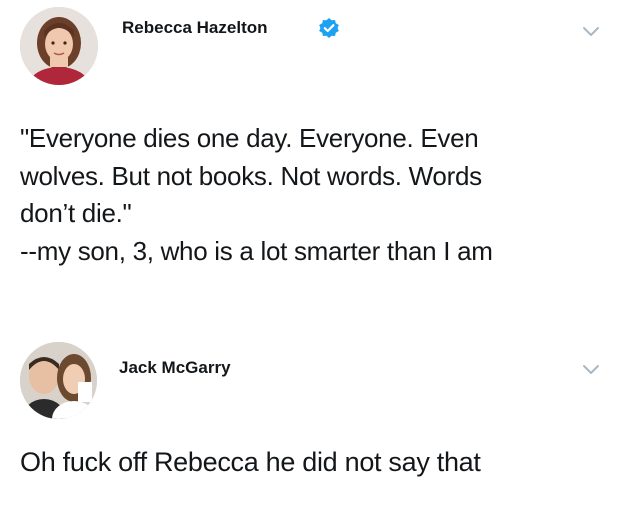 The width and height of the screenshot is (618, 505). I want to click on tweet-text-line: Oh fuck off Rebecca he did not say that, so click(250, 462).